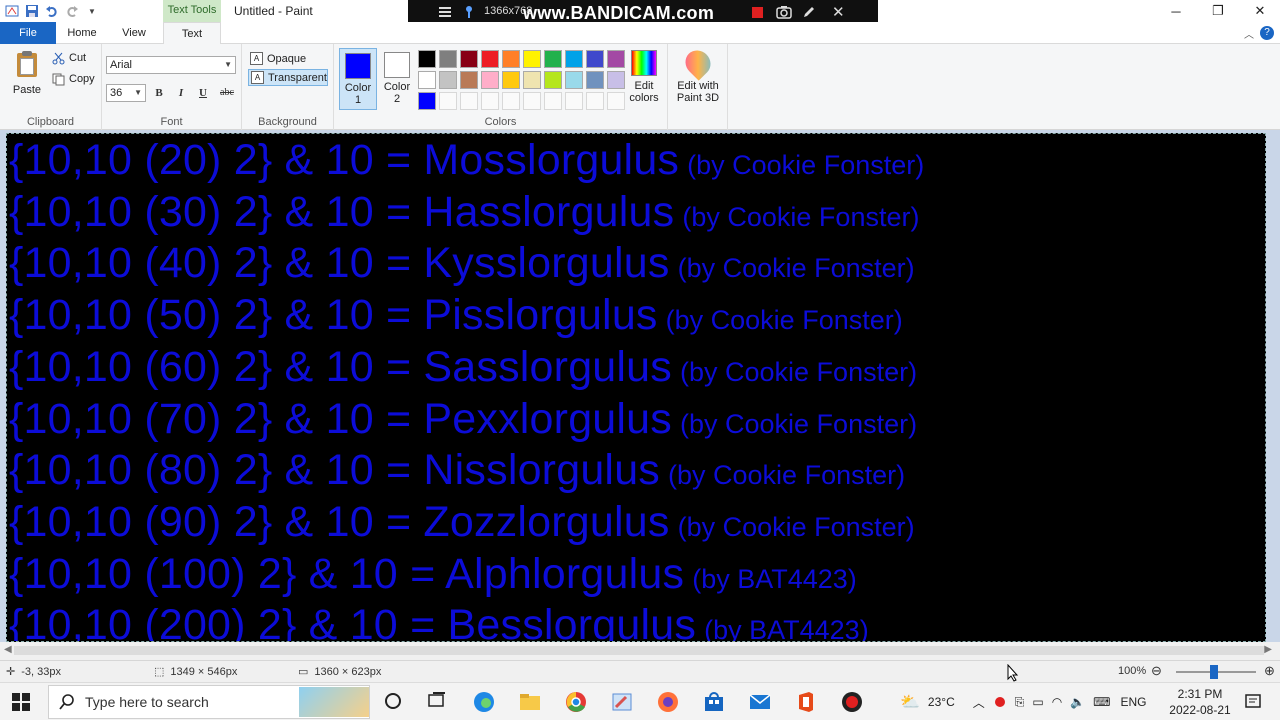 The width and height of the screenshot is (1280, 720). I want to click on file-explorer-icon, so click(530, 702).